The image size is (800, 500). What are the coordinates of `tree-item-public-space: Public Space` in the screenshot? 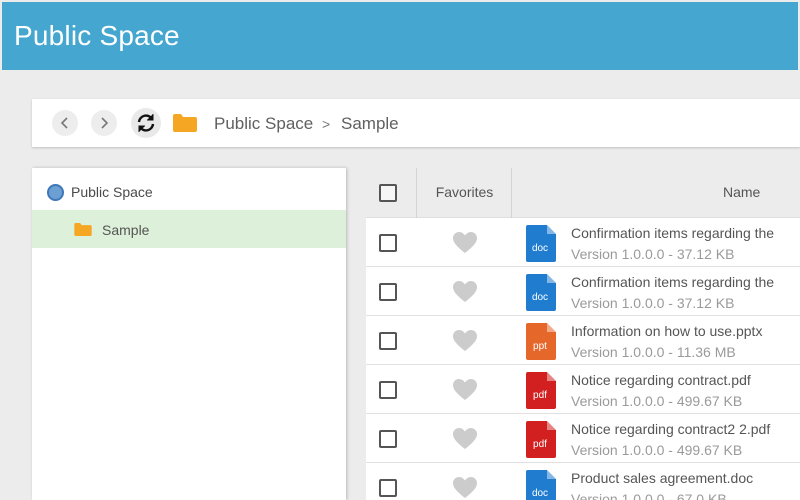 It's located at (189, 193).